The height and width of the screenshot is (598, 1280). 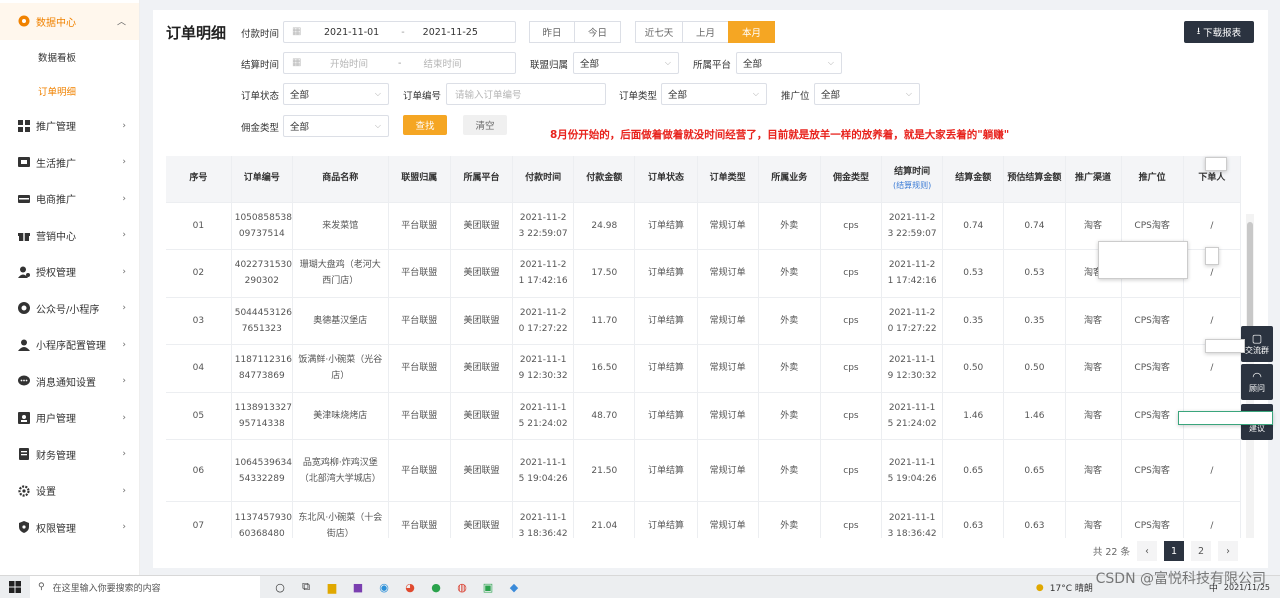 I want to click on find-button: 查找, so click(x=425, y=125).